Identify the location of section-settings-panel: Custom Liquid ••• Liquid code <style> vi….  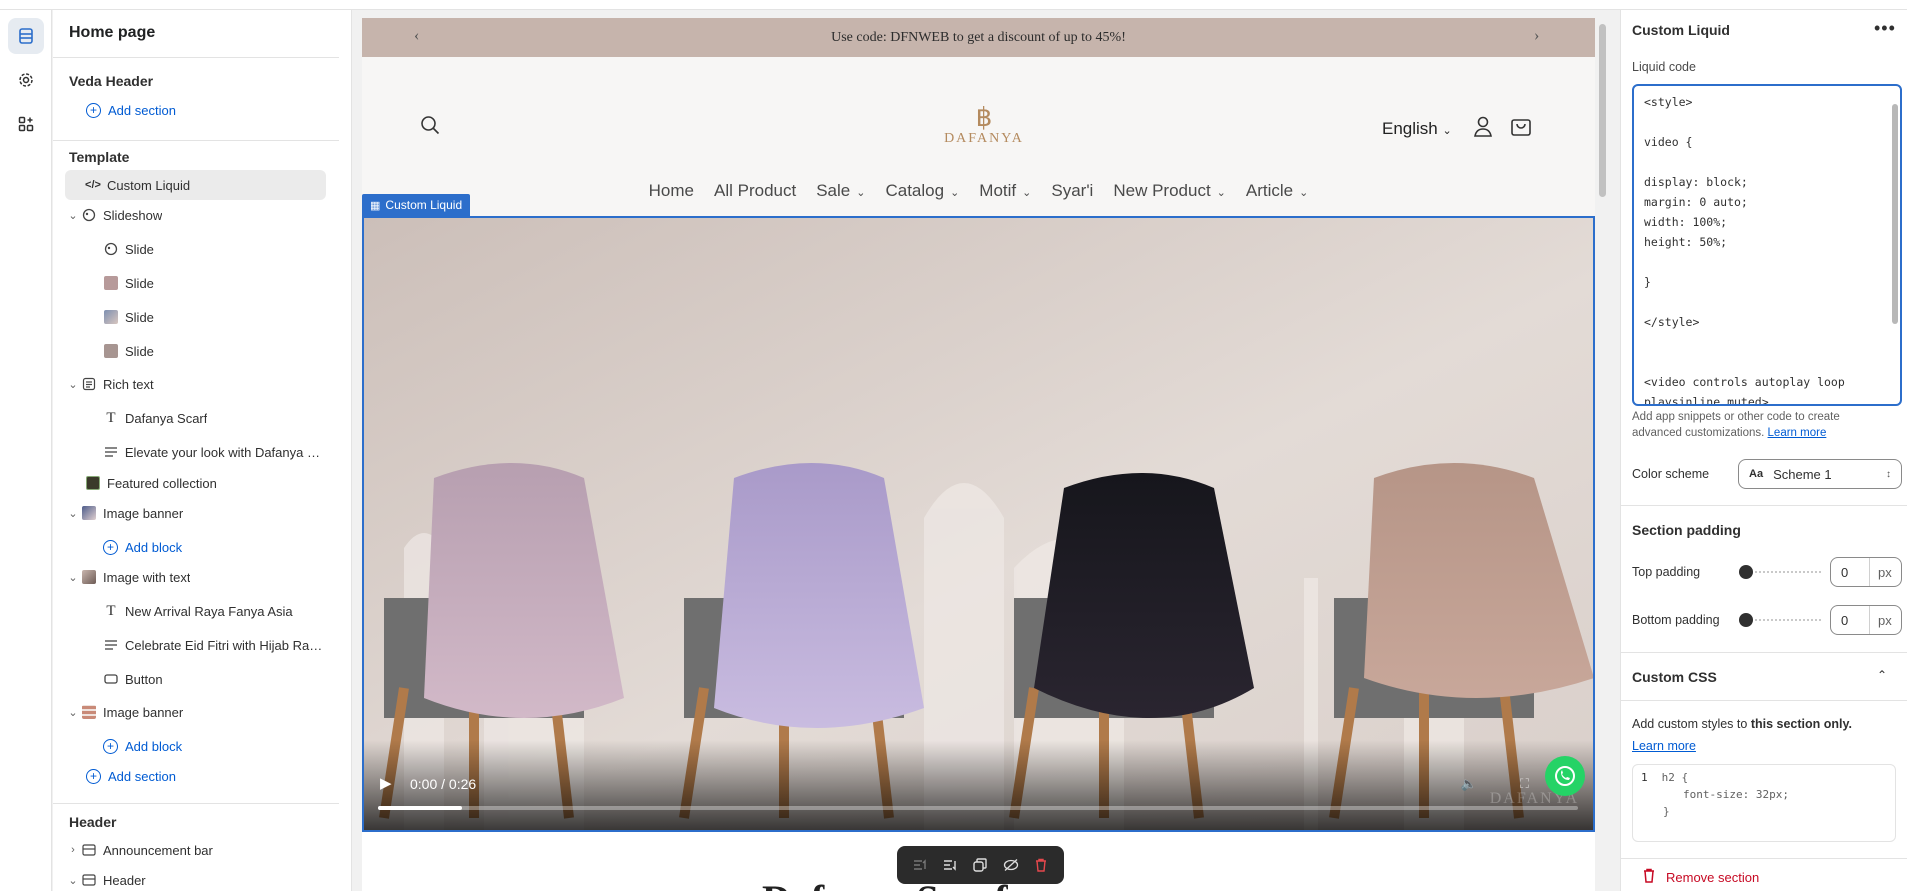
(1763, 450).